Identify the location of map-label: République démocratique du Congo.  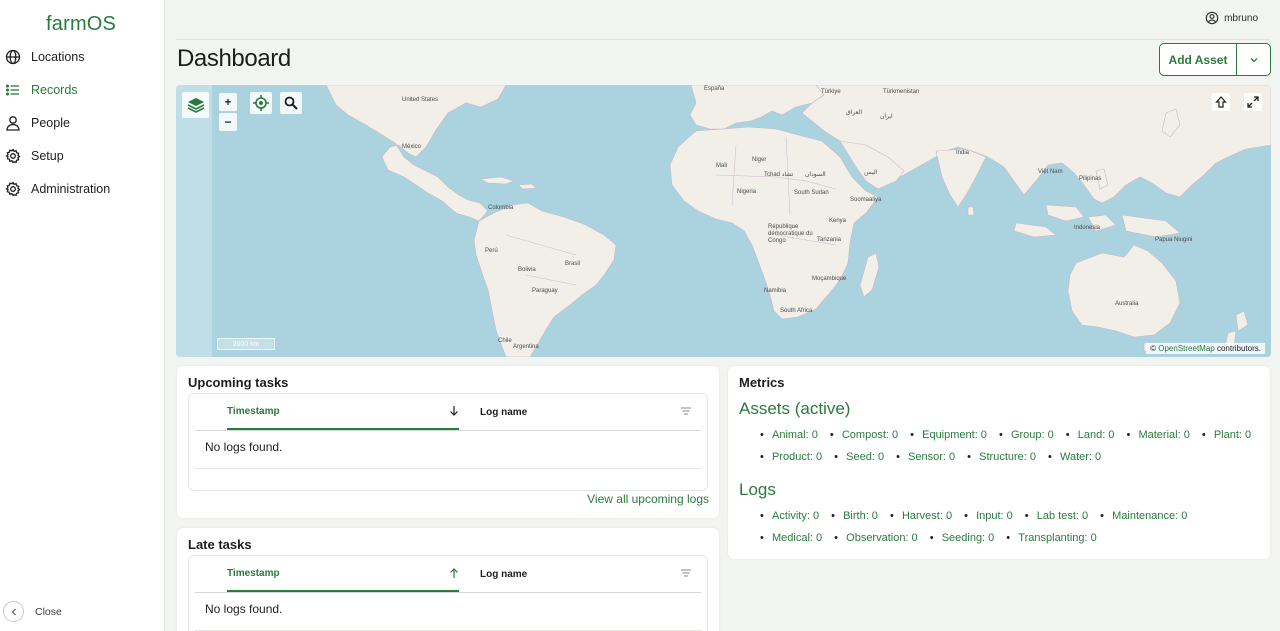
(790, 234).